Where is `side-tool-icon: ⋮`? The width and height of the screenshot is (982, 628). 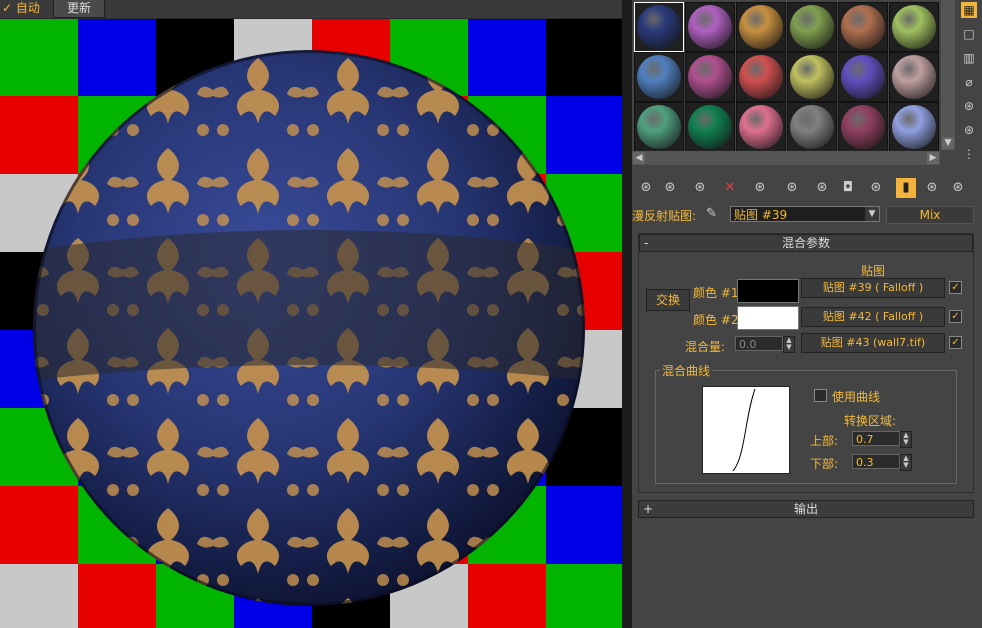 side-tool-icon: ⋮ is located at coordinates (969, 154).